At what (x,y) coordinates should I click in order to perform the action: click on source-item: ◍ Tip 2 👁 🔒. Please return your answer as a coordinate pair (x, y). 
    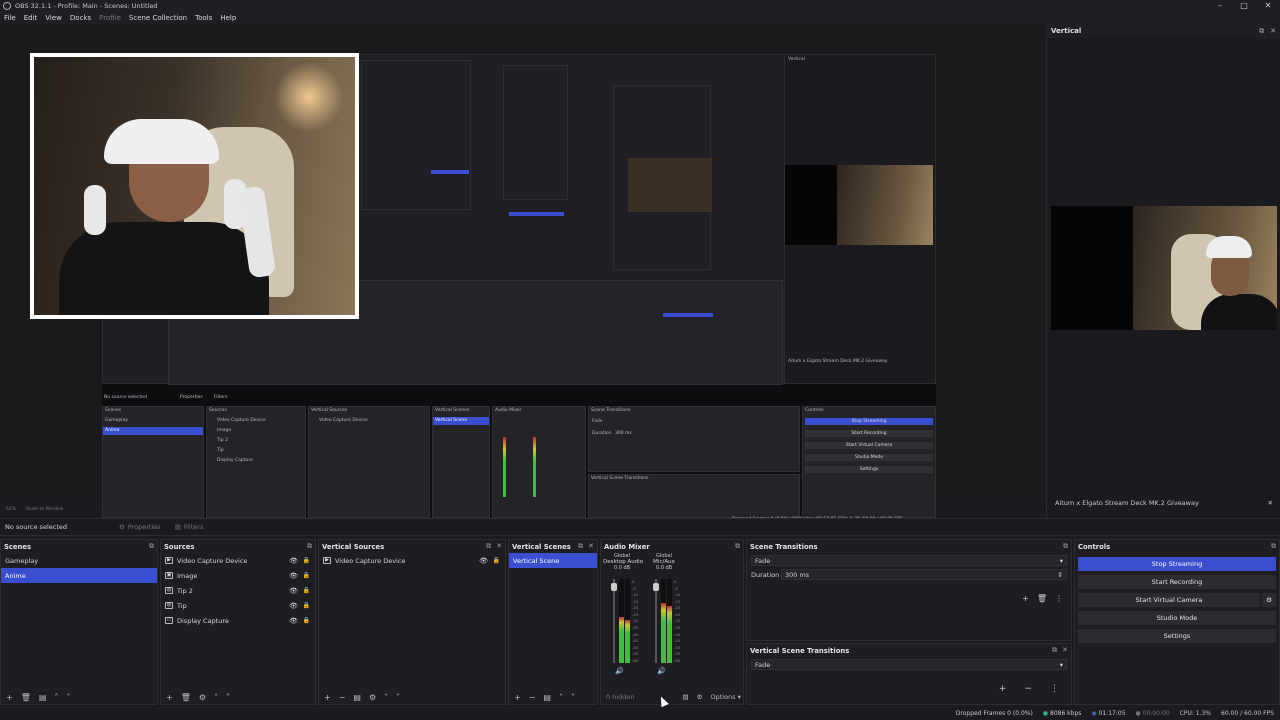
    Looking at the image, I should click on (238, 590).